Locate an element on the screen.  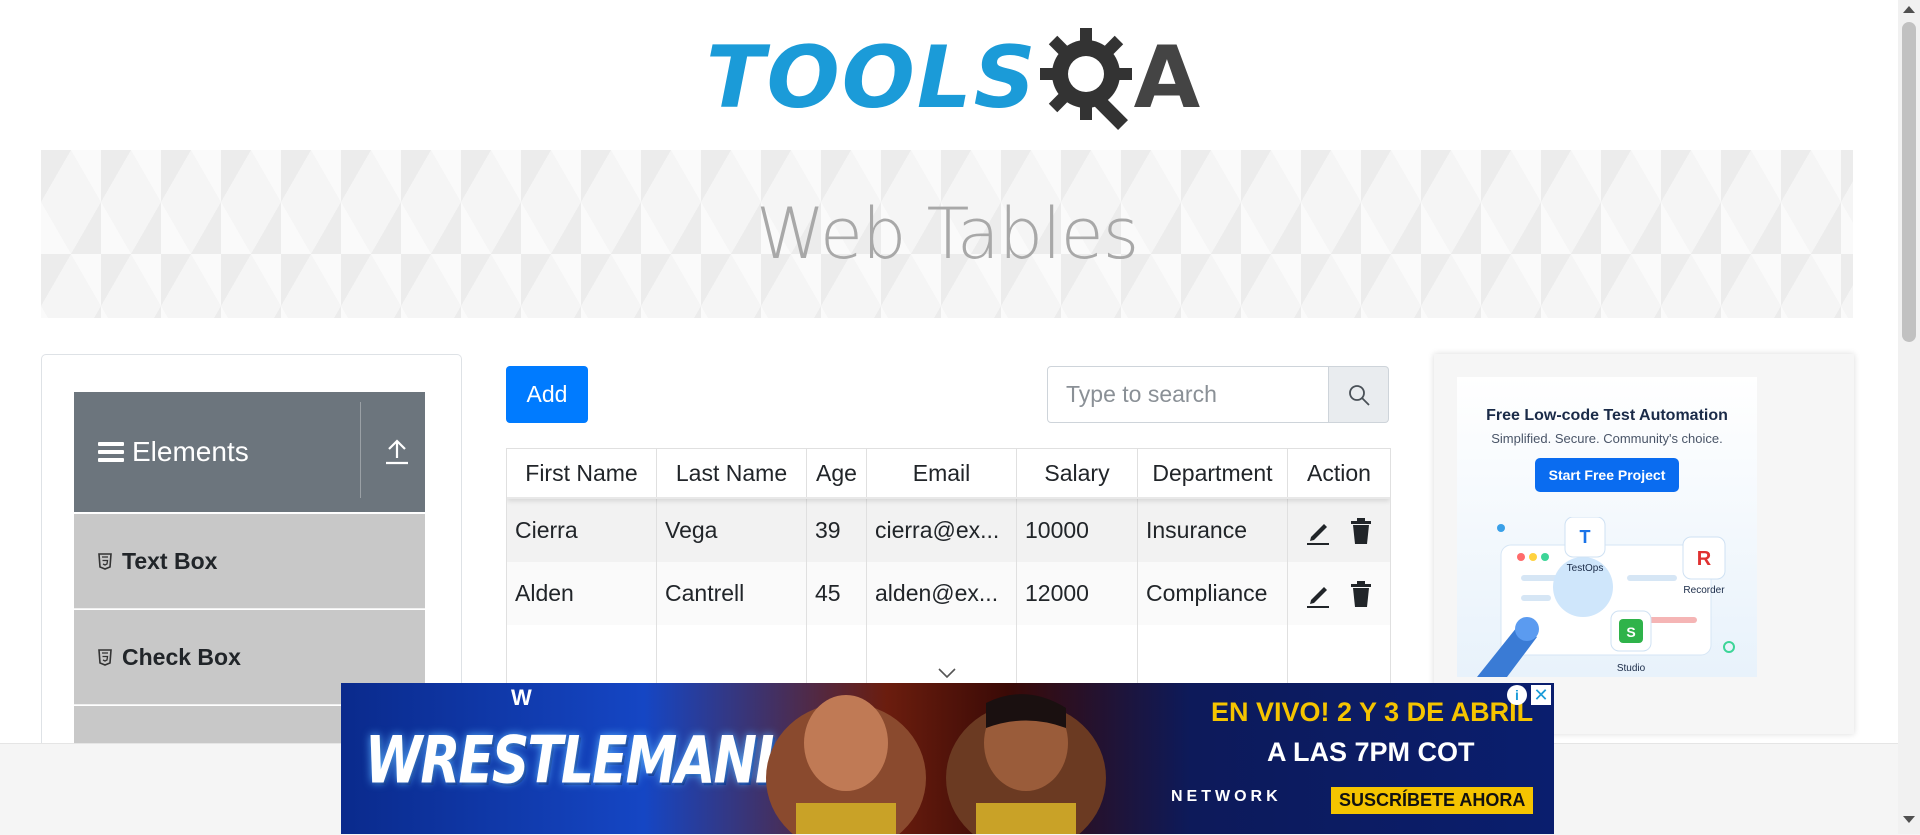
cell-first-name: Alden is located at coordinates (582, 593).